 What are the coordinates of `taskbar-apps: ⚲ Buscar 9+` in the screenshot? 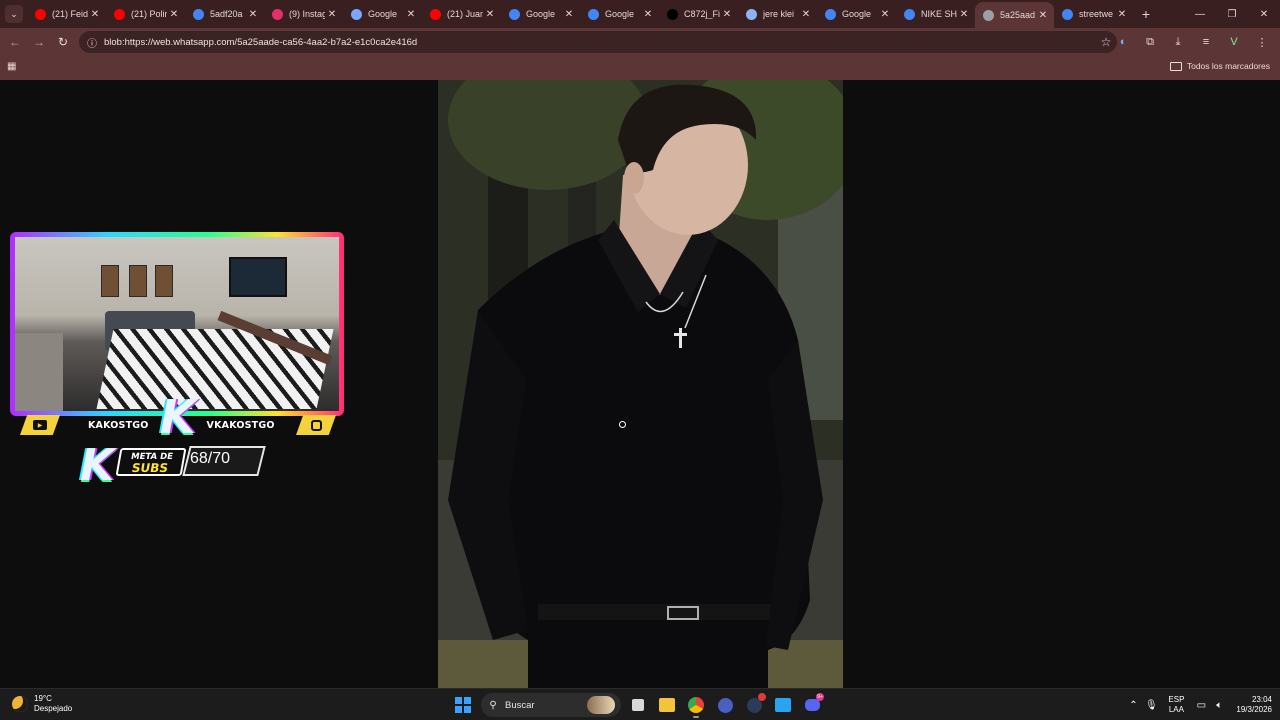 It's located at (638, 705).